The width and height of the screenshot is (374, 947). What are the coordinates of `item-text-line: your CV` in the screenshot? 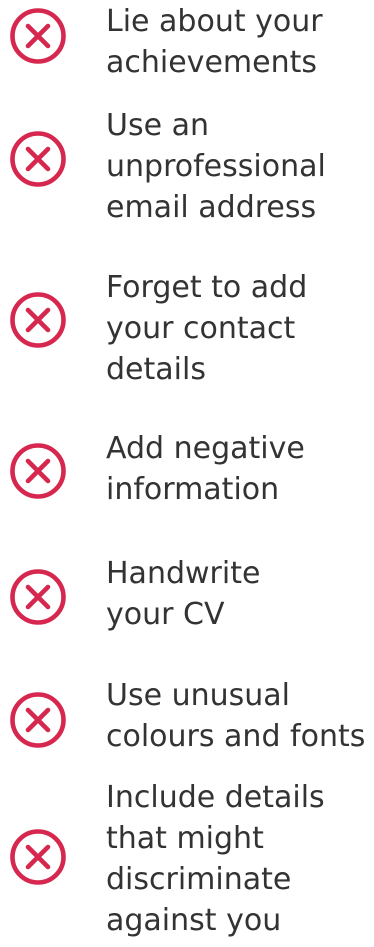 It's located at (165, 614).